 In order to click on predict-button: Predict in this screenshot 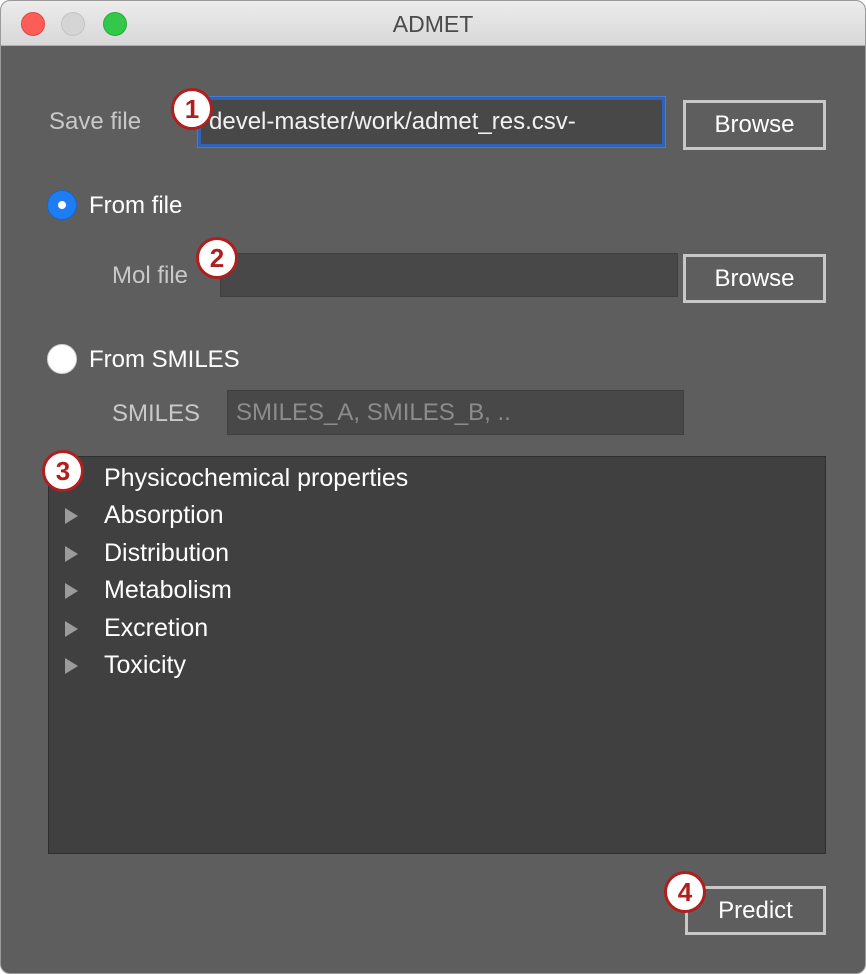, I will do `click(755, 910)`.